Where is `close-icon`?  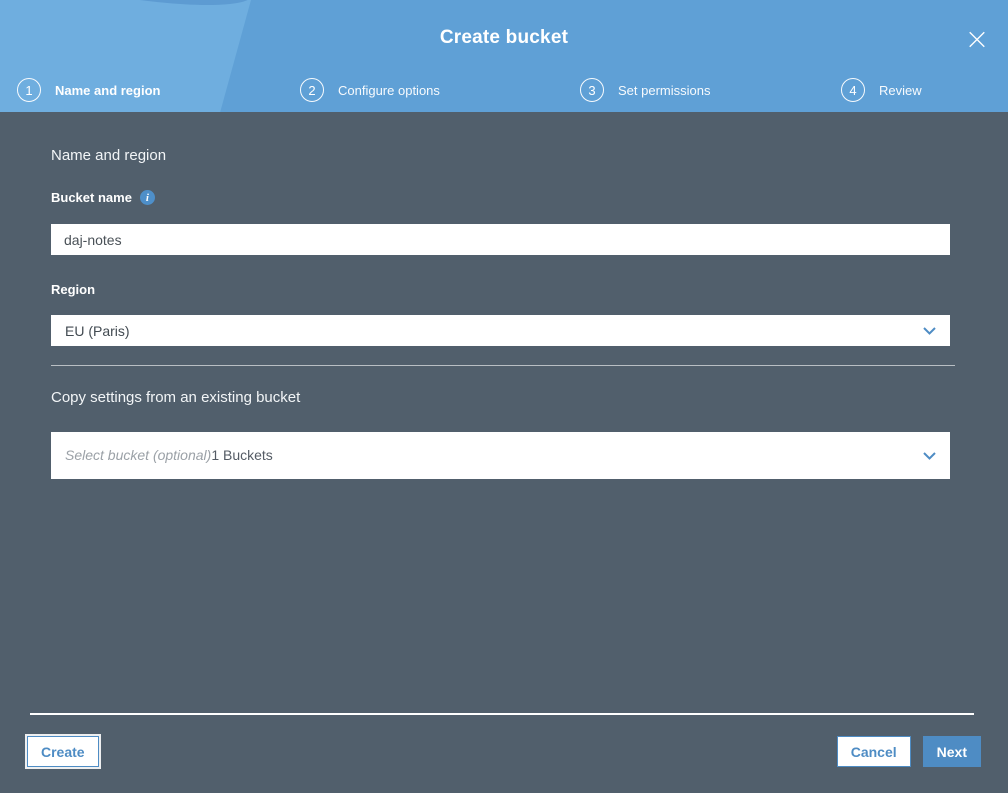
close-icon is located at coordinates (977, 39).